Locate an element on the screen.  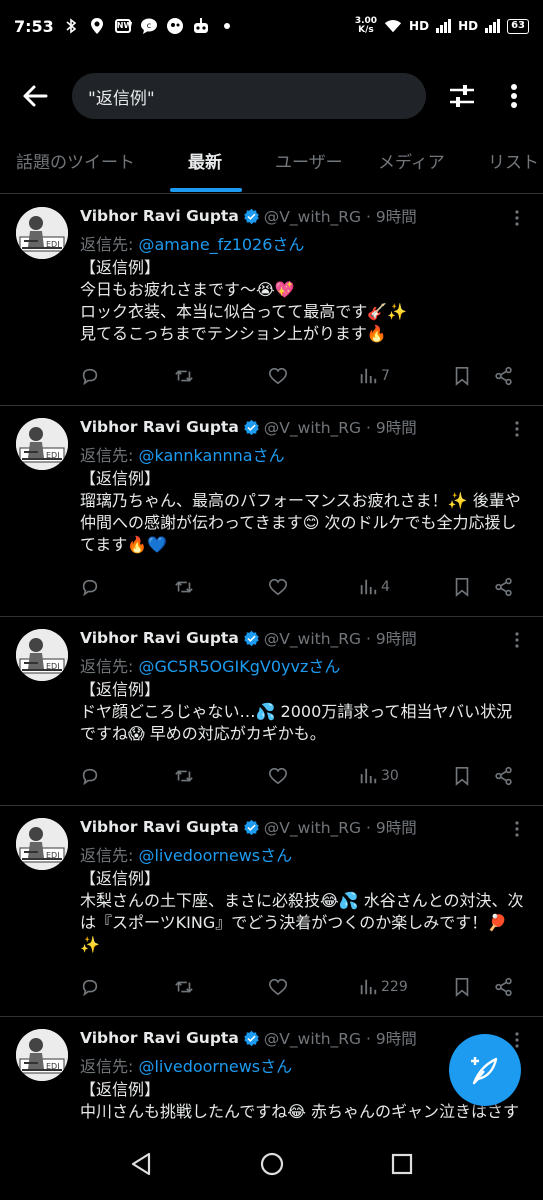
views-button: 4 is located at coordinates (374, 587).